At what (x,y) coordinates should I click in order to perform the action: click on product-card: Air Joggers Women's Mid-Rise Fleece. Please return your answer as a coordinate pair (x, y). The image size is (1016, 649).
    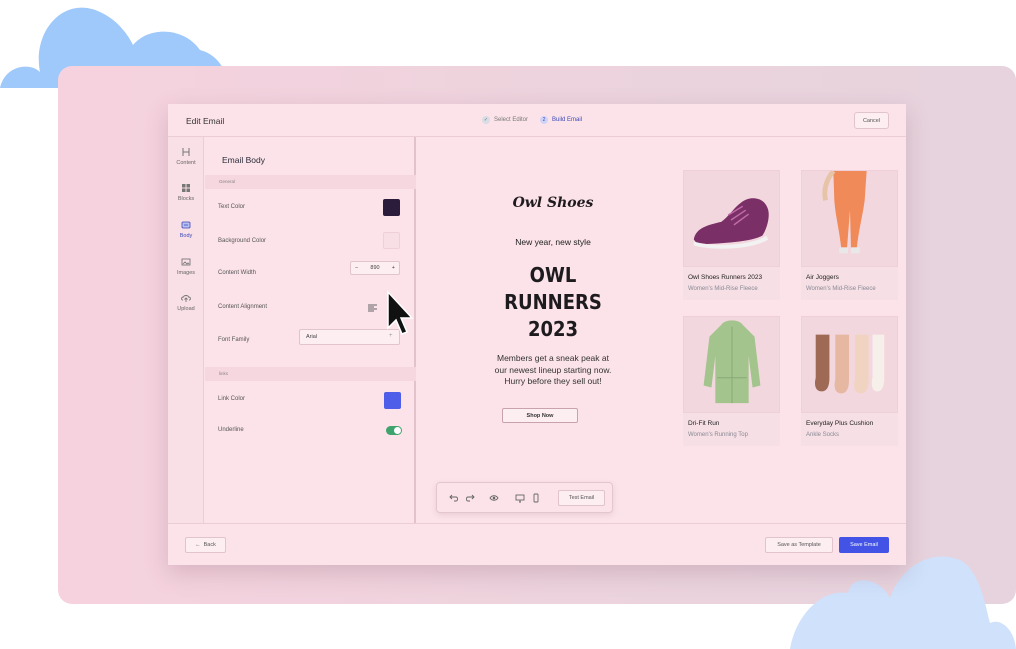
    Looking at the image, I should click on (849, 235).